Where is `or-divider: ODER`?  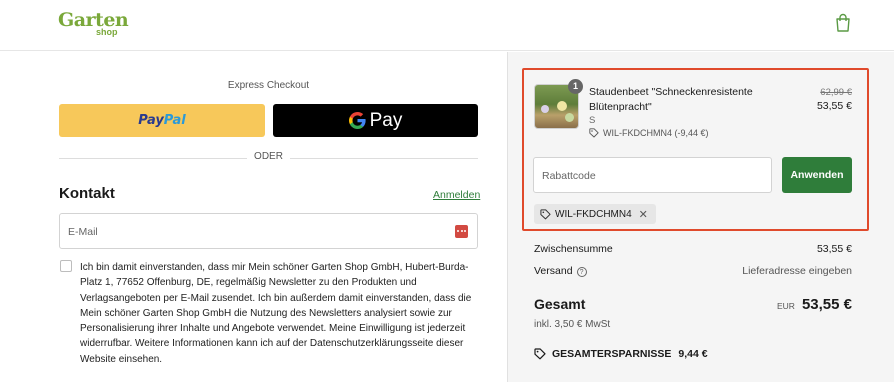 or-divider: ODER is located at coordinates (268, 158).